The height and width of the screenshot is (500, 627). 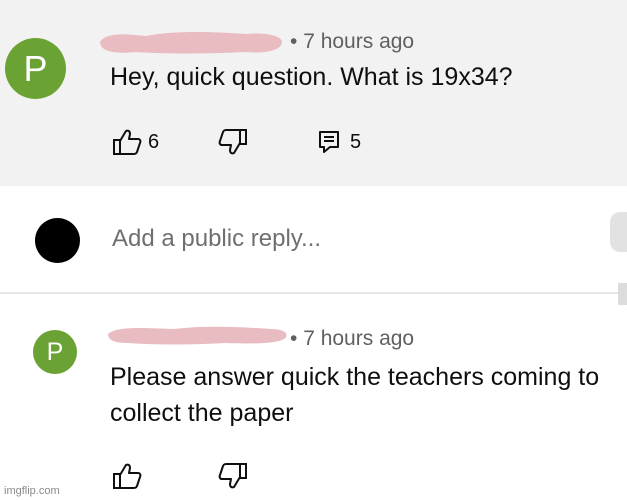 What do you see at coordinates (154, 142) in the screenshot?
I see `like-count: 6` at bounding box center [154, 142].